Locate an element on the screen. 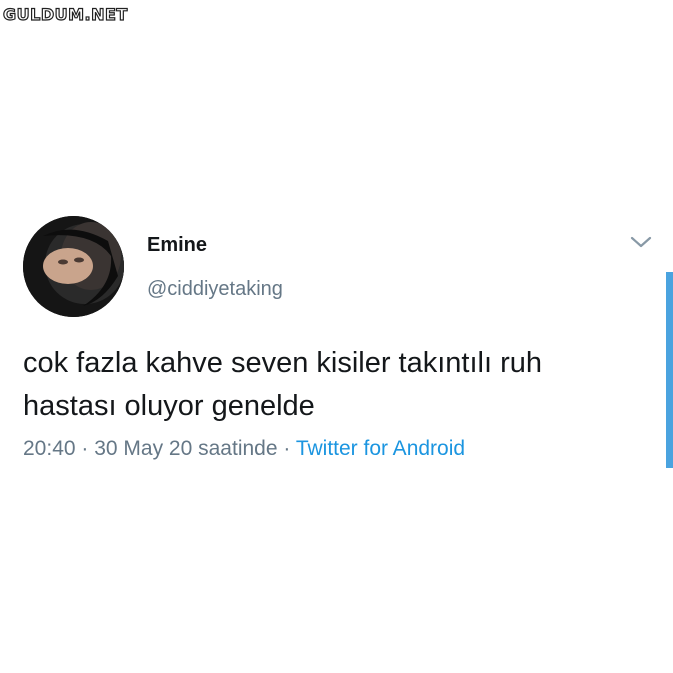 The width and height of the screenshot is (673, 673). tweet-time: 20:40 is located at coordinates (49, 448).